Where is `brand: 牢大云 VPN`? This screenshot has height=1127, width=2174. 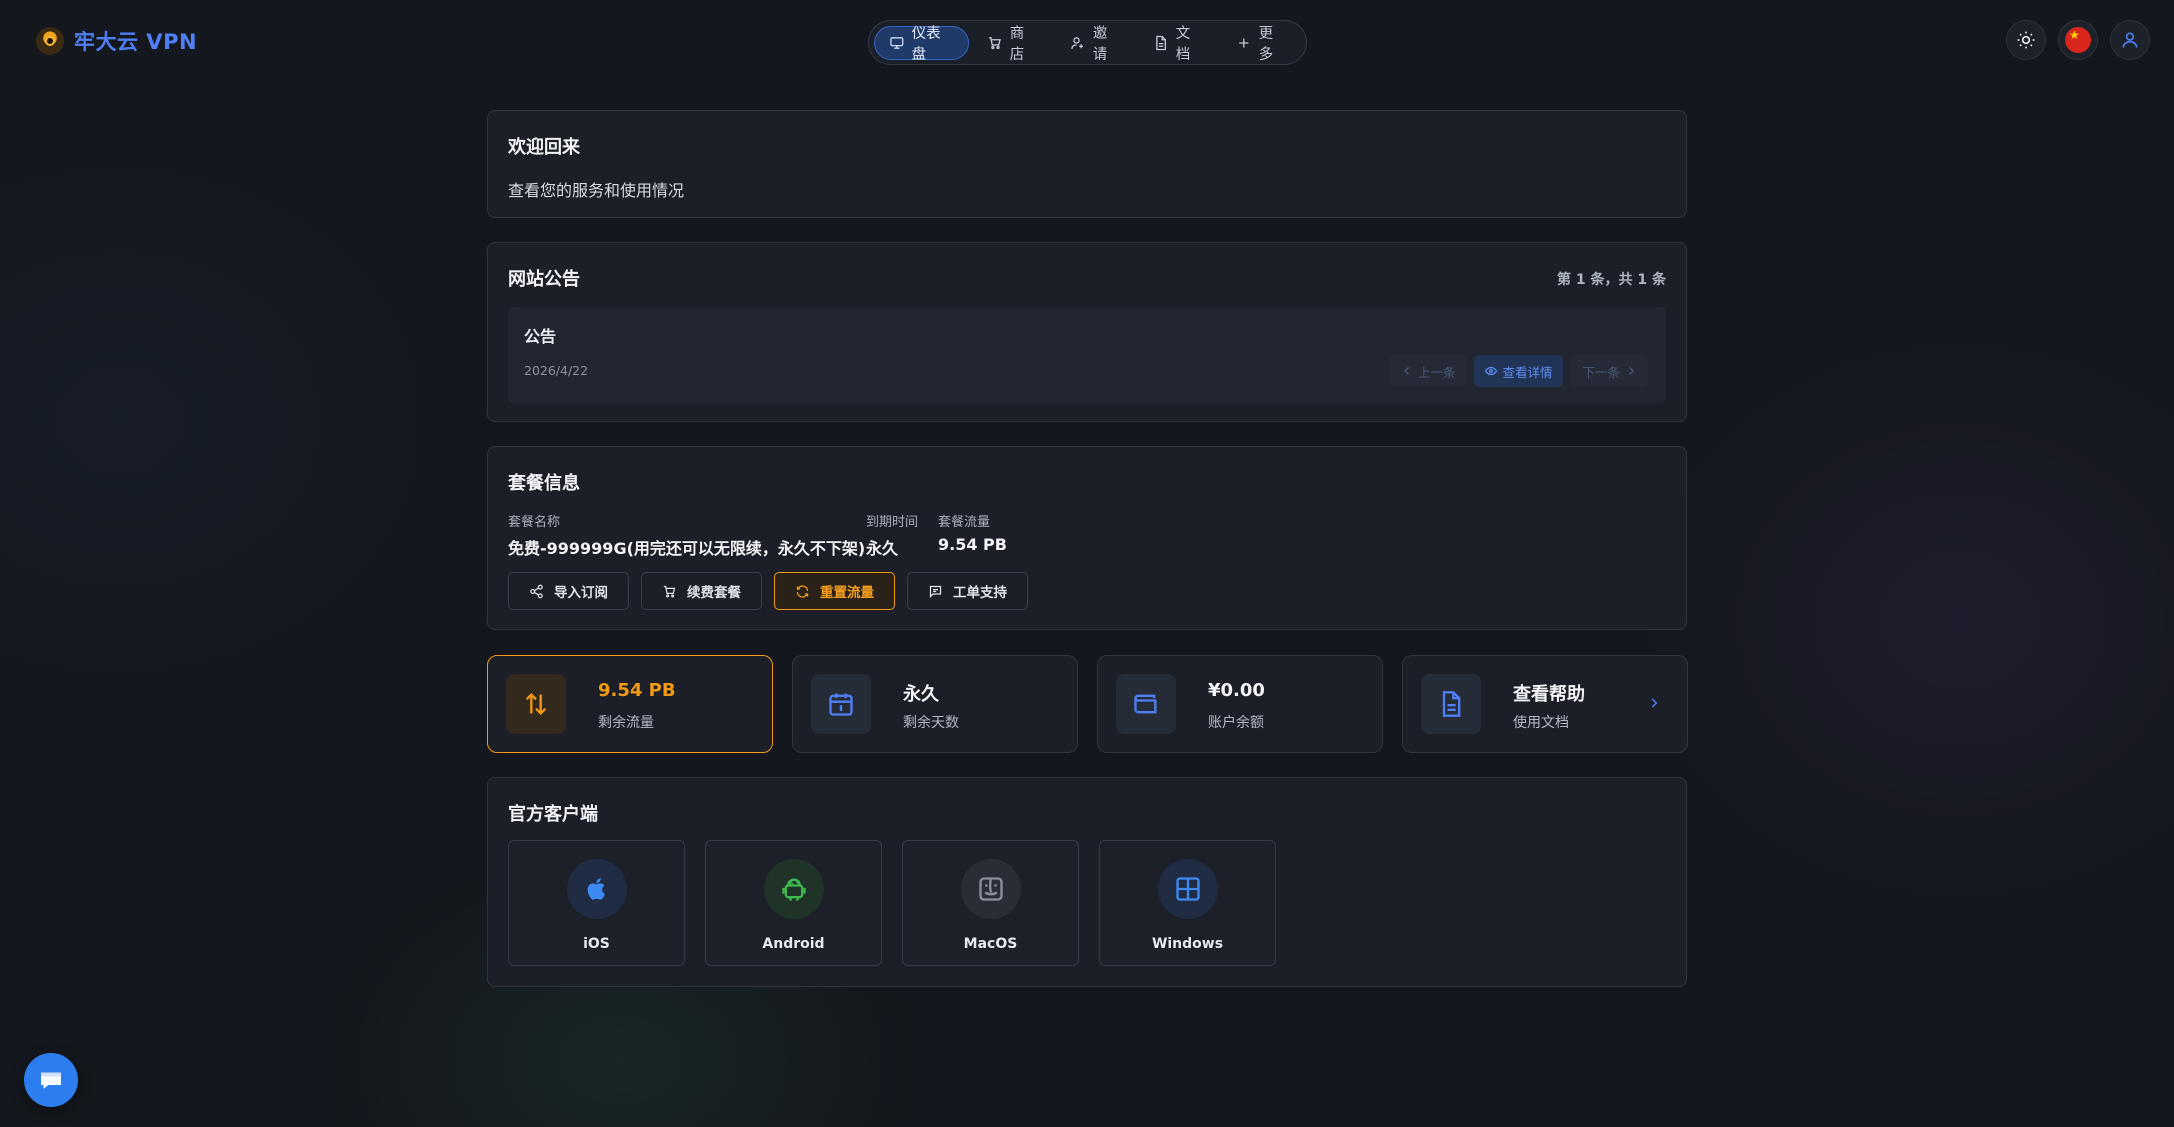 brand: 牢大云 VPN is located at coordinates (116, 41).